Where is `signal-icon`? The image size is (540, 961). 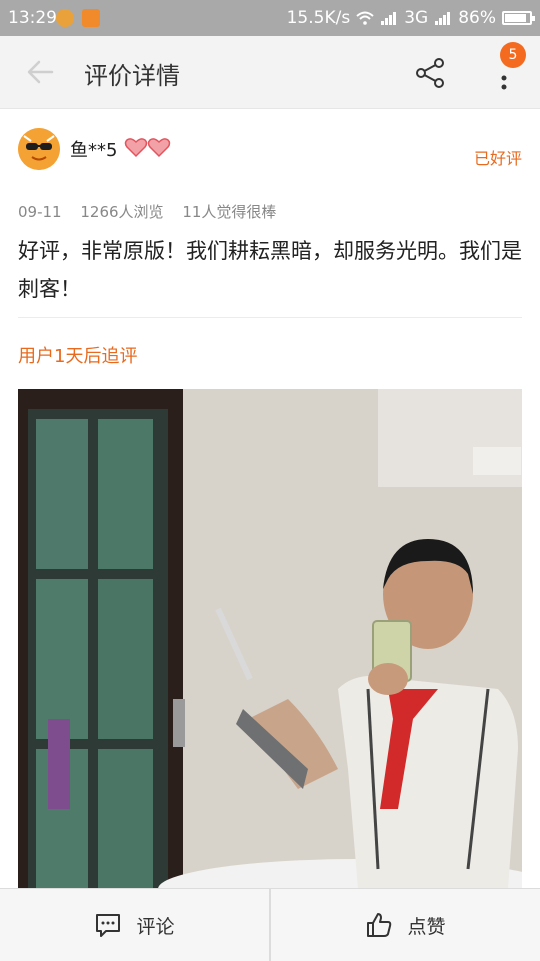
signal-icon is located at coordinates (389, 18).